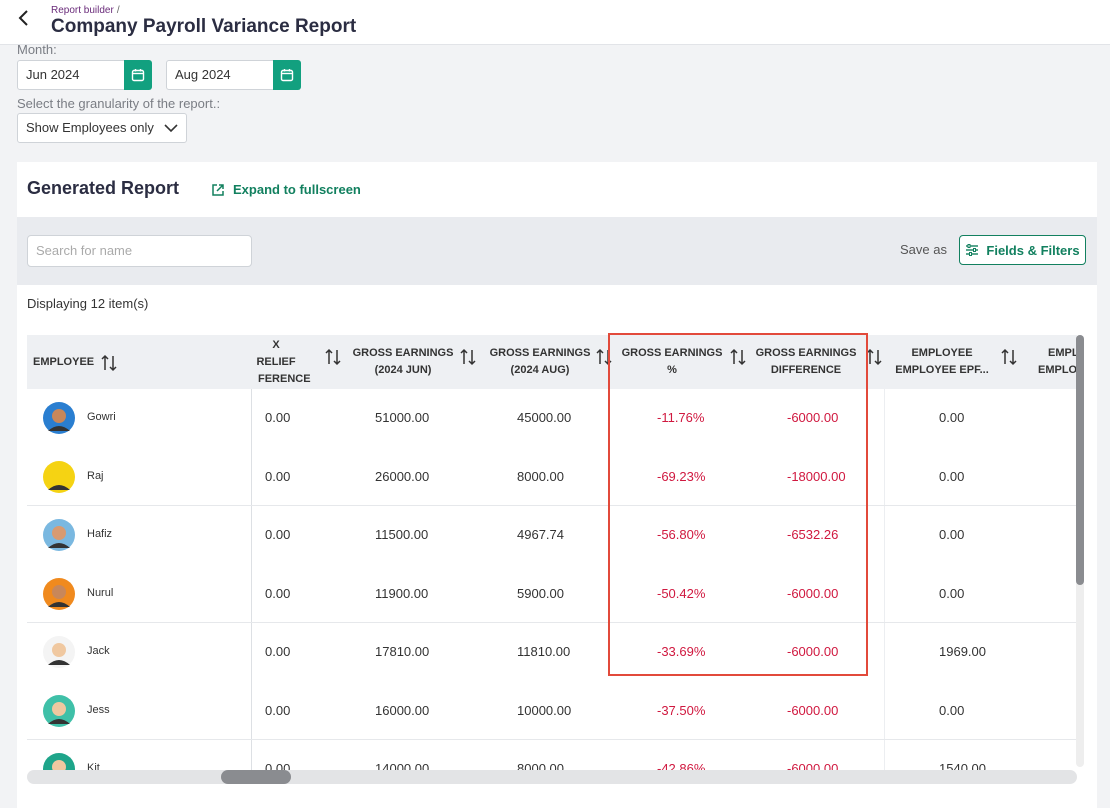  I want to click on report-toolbar: Search for name Save as Fields & Filters, so click(557, 251).